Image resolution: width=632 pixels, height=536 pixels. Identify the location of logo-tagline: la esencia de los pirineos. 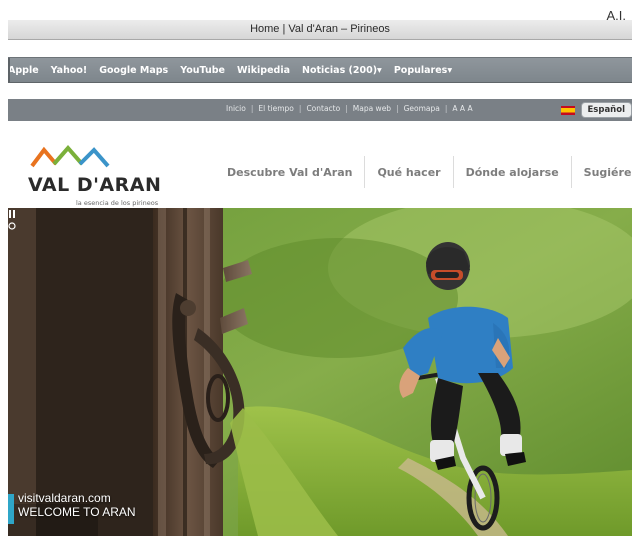
(117, 203).